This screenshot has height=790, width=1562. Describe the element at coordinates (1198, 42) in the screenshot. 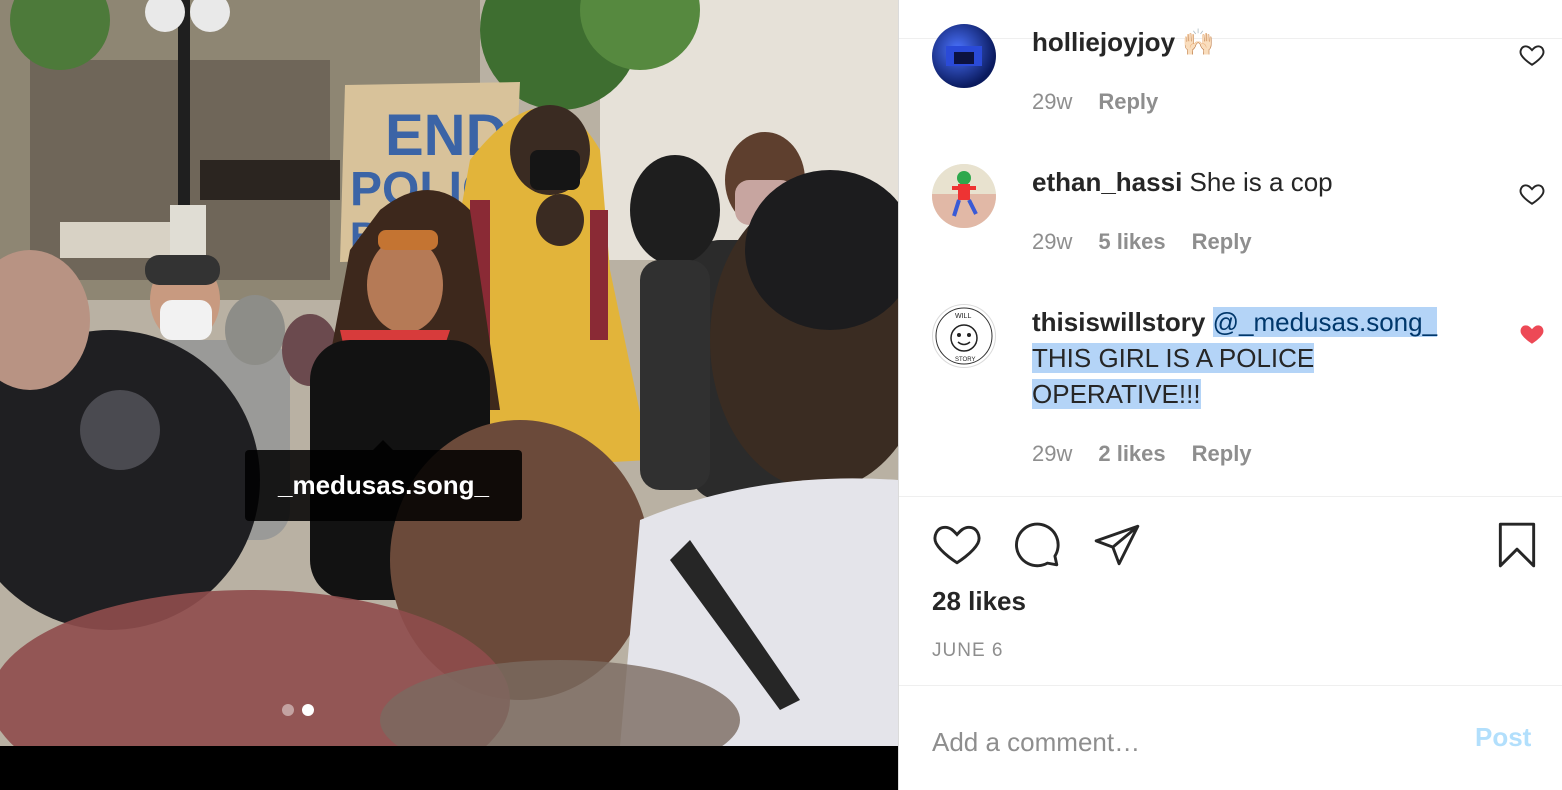

I see `comment-emoji: 🙌🏻` at that location.